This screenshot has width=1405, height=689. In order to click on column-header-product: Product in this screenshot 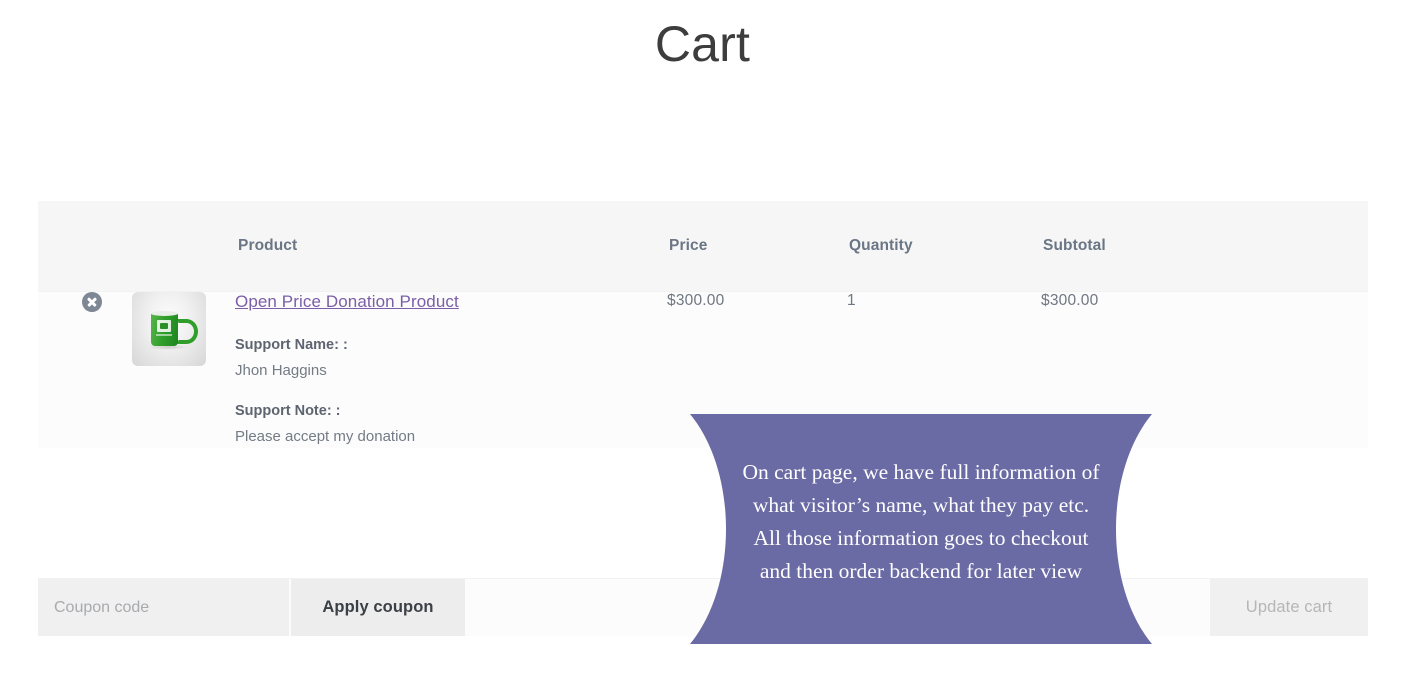, I will do `click(451, 246)`.